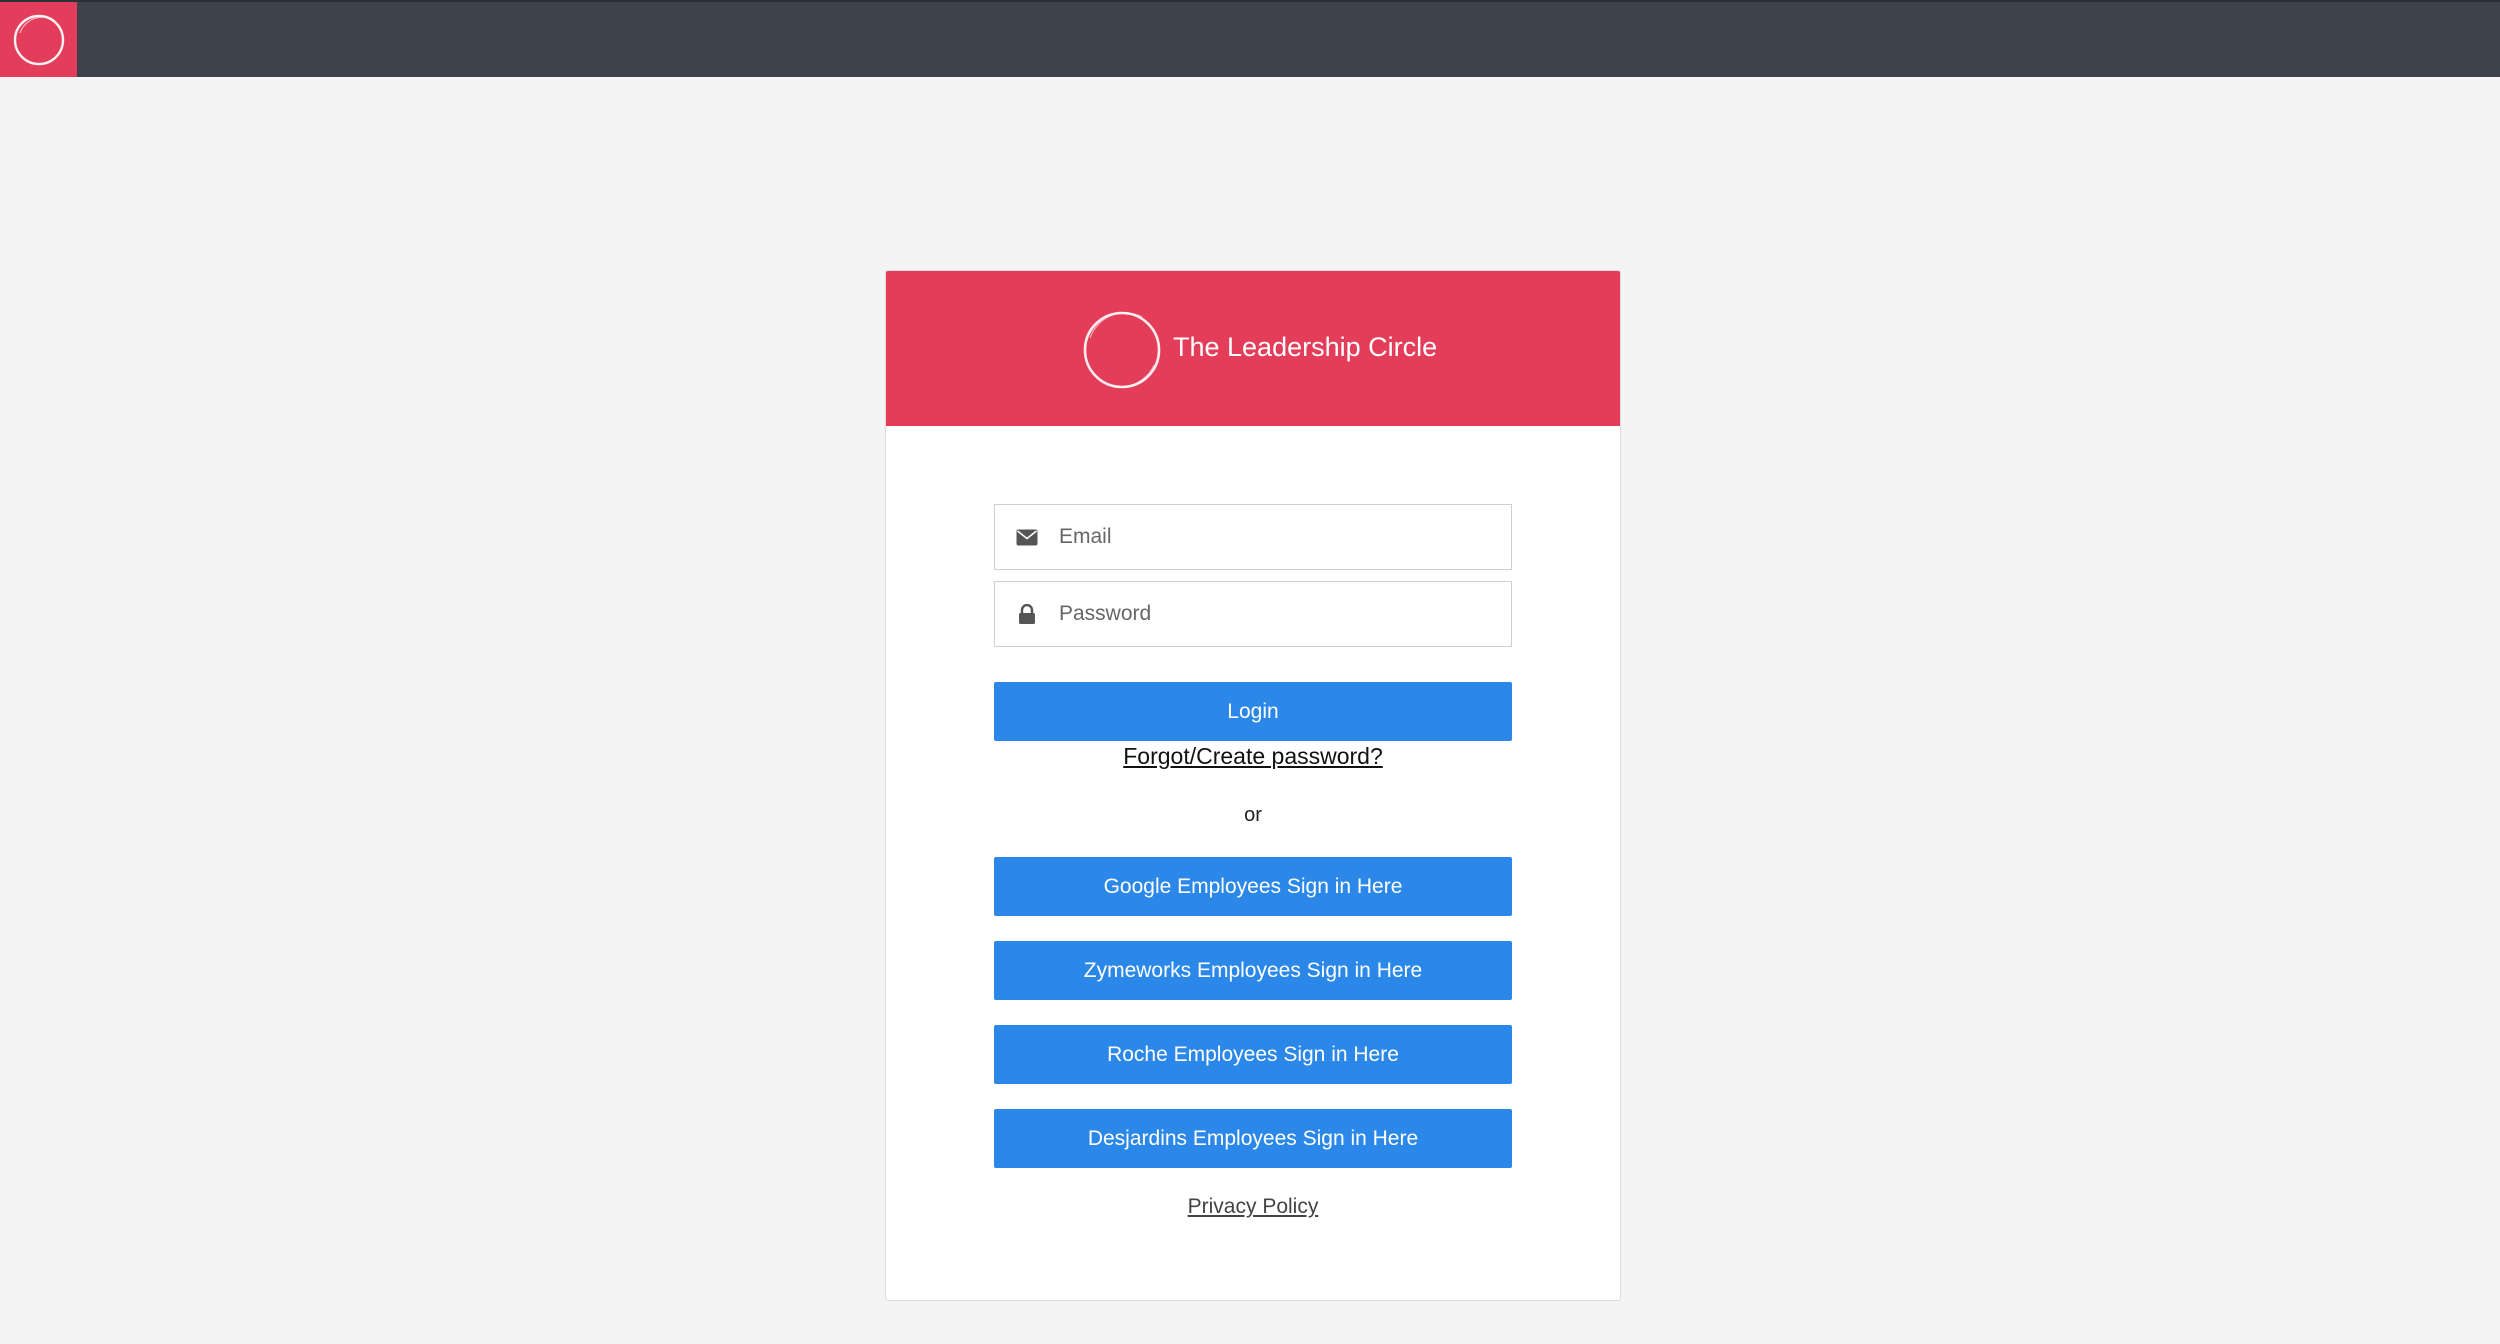  I want to click on login-card-header: The Leadership Circle, so click(1253, 348).